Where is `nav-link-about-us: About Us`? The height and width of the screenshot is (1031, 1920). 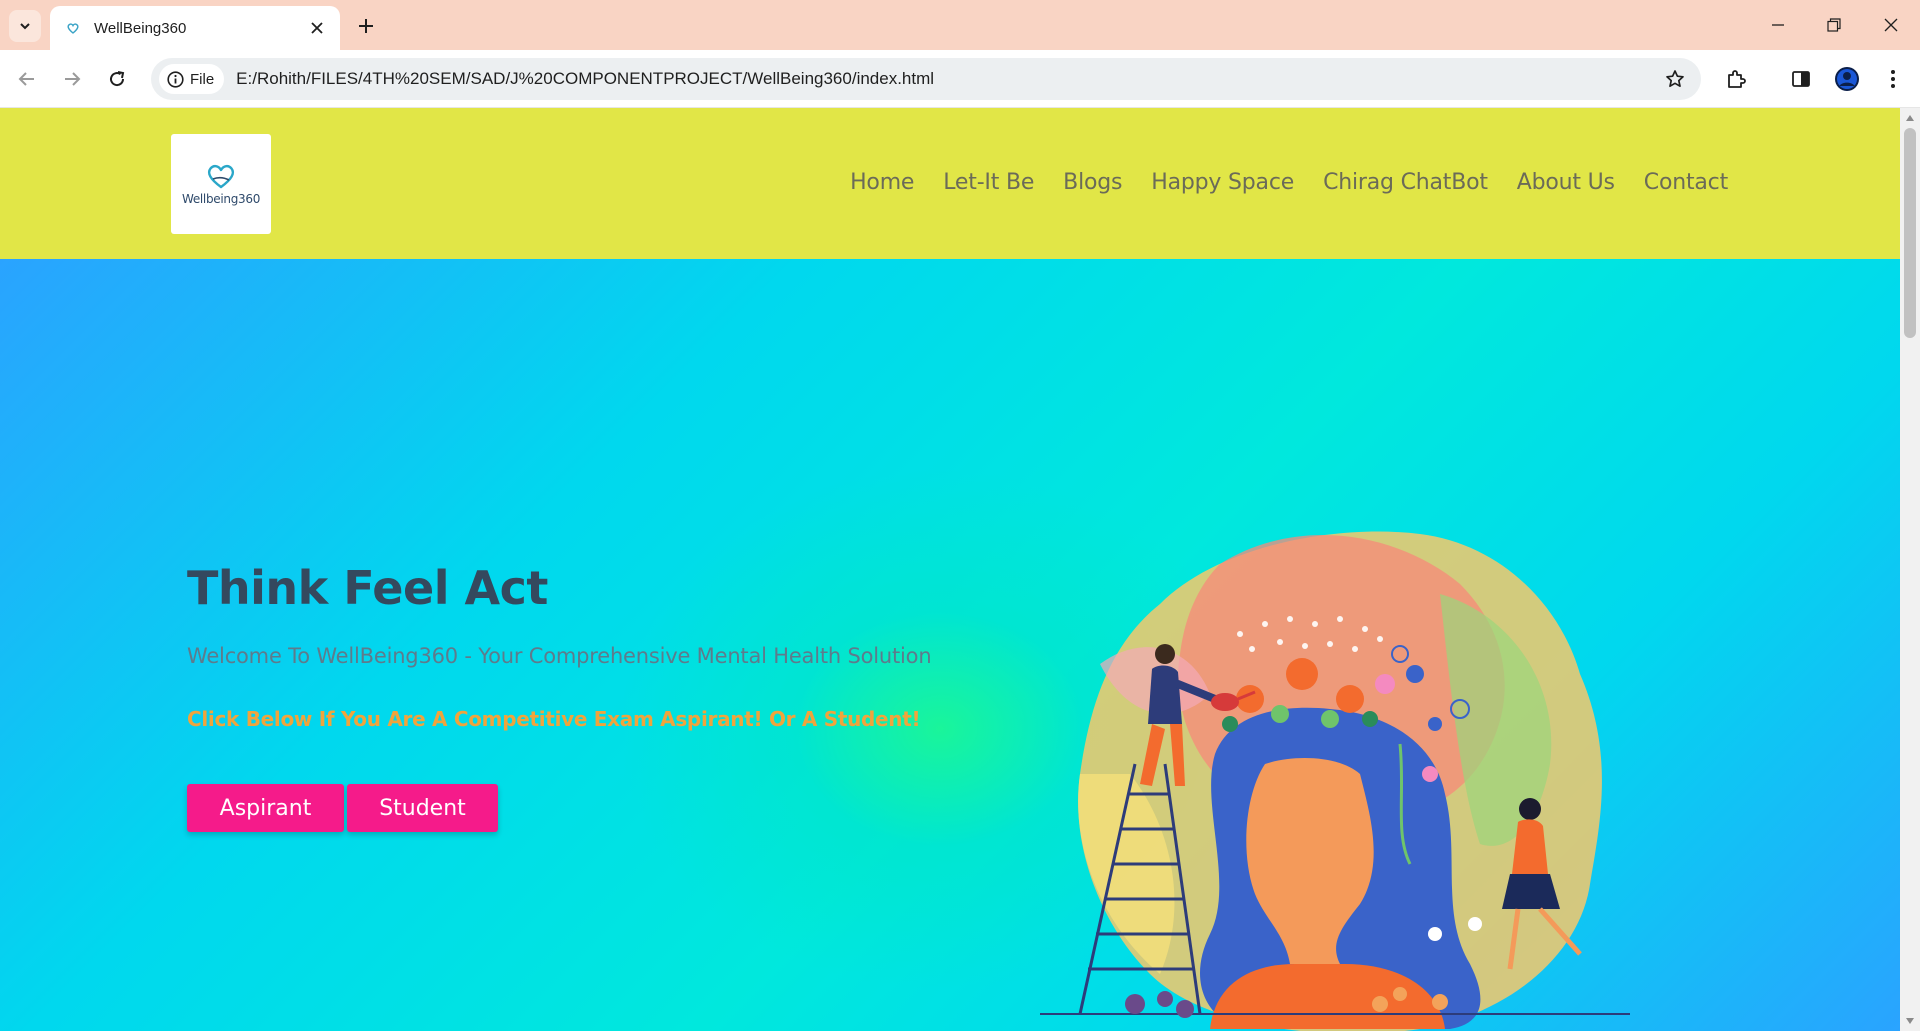
nav-link-about-us: About Us is located at coordinates (1566, 182).